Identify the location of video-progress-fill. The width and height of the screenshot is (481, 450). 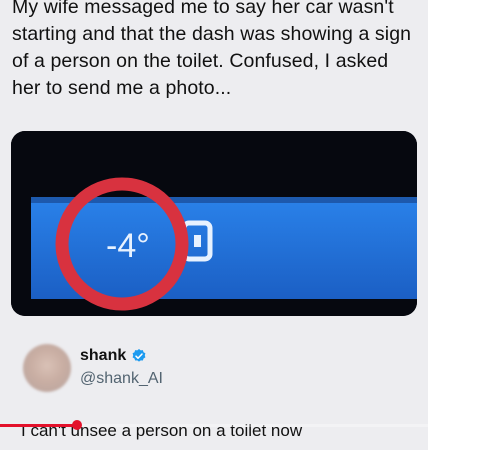
(38, 425).